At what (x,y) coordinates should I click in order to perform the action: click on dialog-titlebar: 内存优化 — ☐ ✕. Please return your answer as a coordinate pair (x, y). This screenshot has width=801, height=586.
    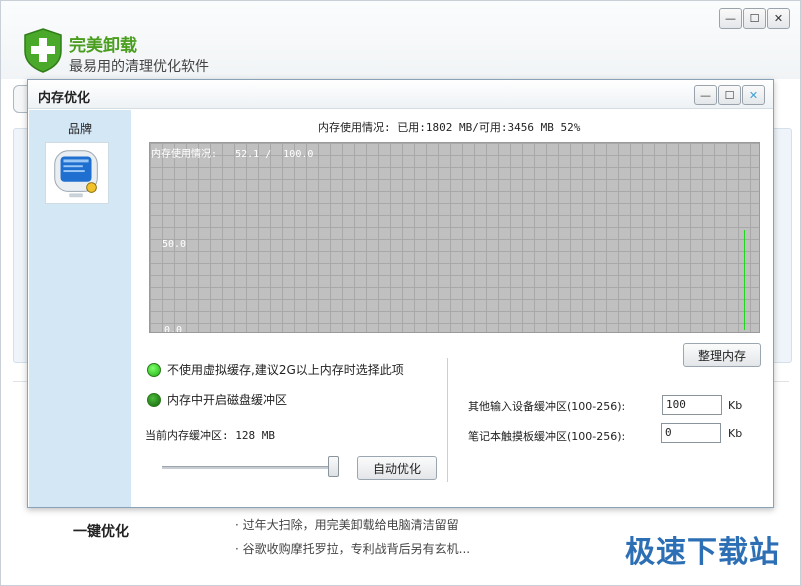
    Looking at the image, I should click on (400, 94).